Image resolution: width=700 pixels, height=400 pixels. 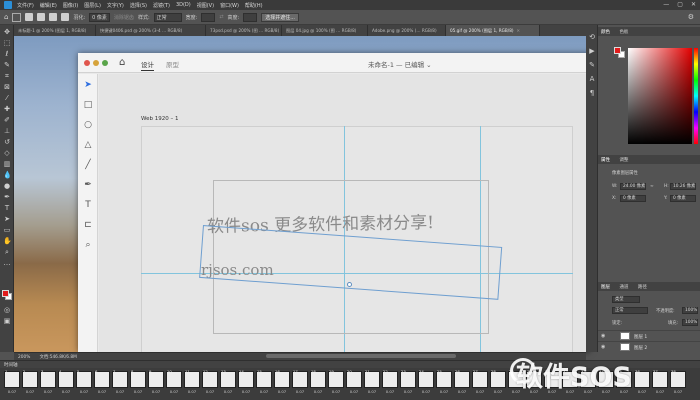 I want to click on doc-tab: 未标题-1 @ 200% (图层 1, RGB/8), so click(x=55, y=30).